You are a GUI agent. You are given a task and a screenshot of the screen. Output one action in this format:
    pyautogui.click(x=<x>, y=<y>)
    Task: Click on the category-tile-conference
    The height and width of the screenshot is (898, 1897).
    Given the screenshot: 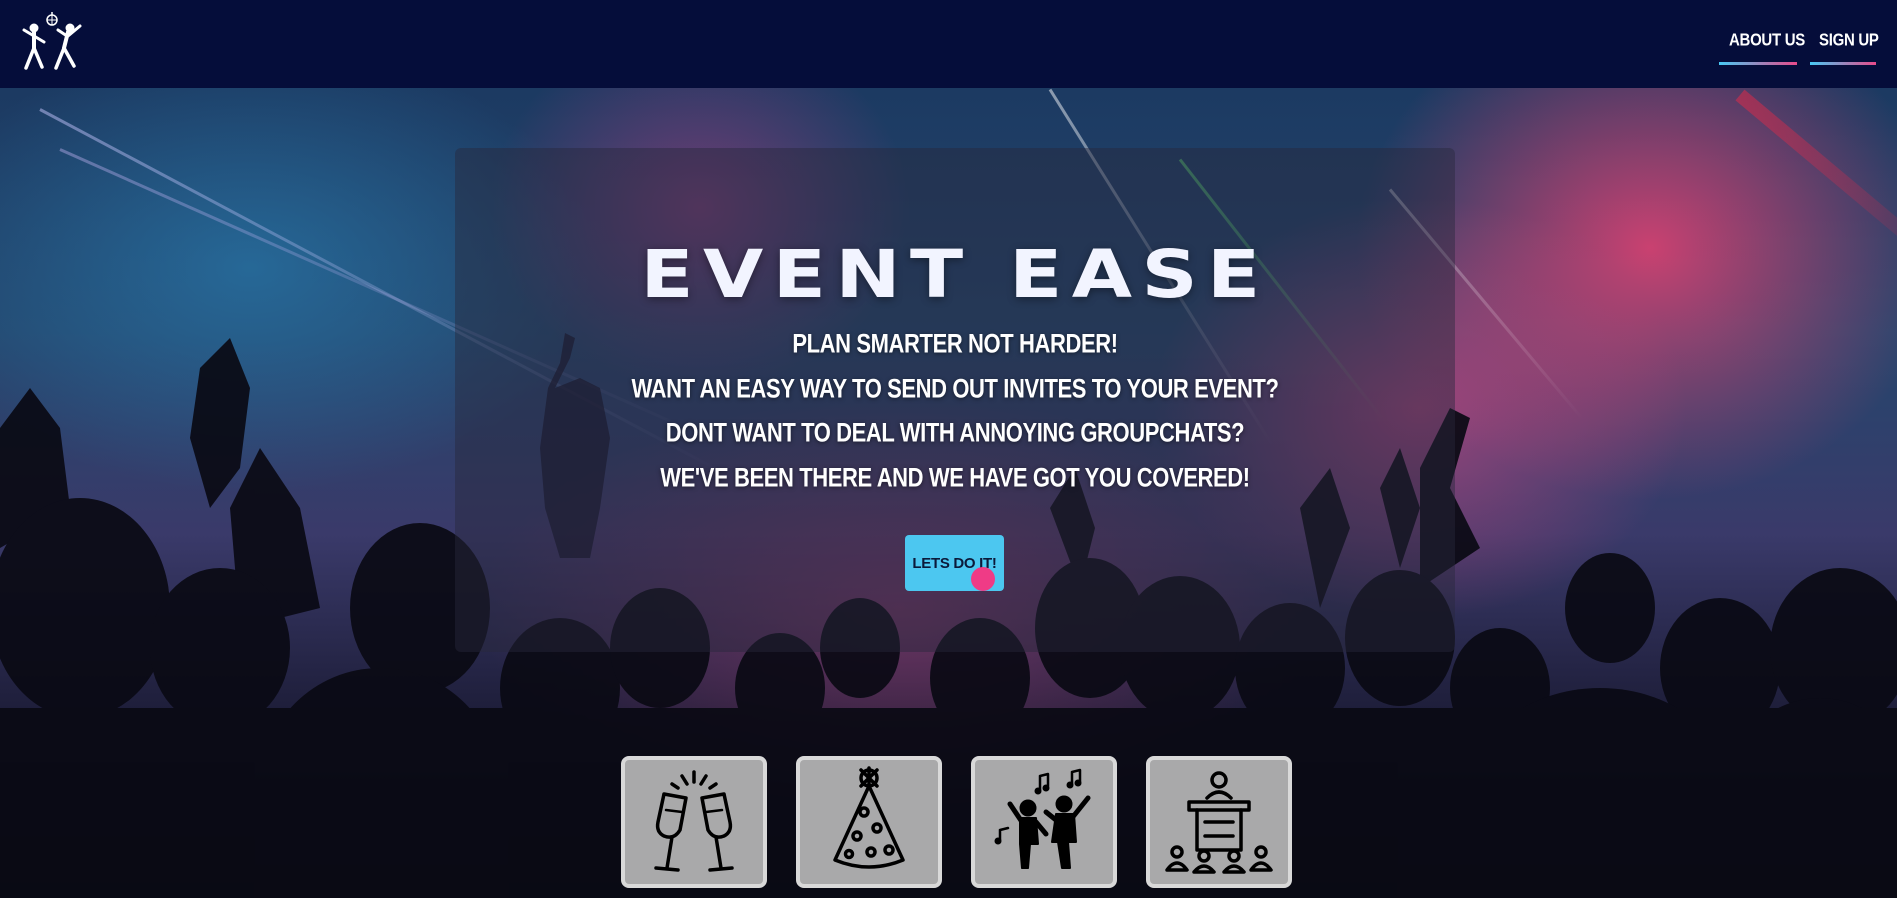 What is the action you would take?
    pyautogui.click(x=1219, y=822)
    